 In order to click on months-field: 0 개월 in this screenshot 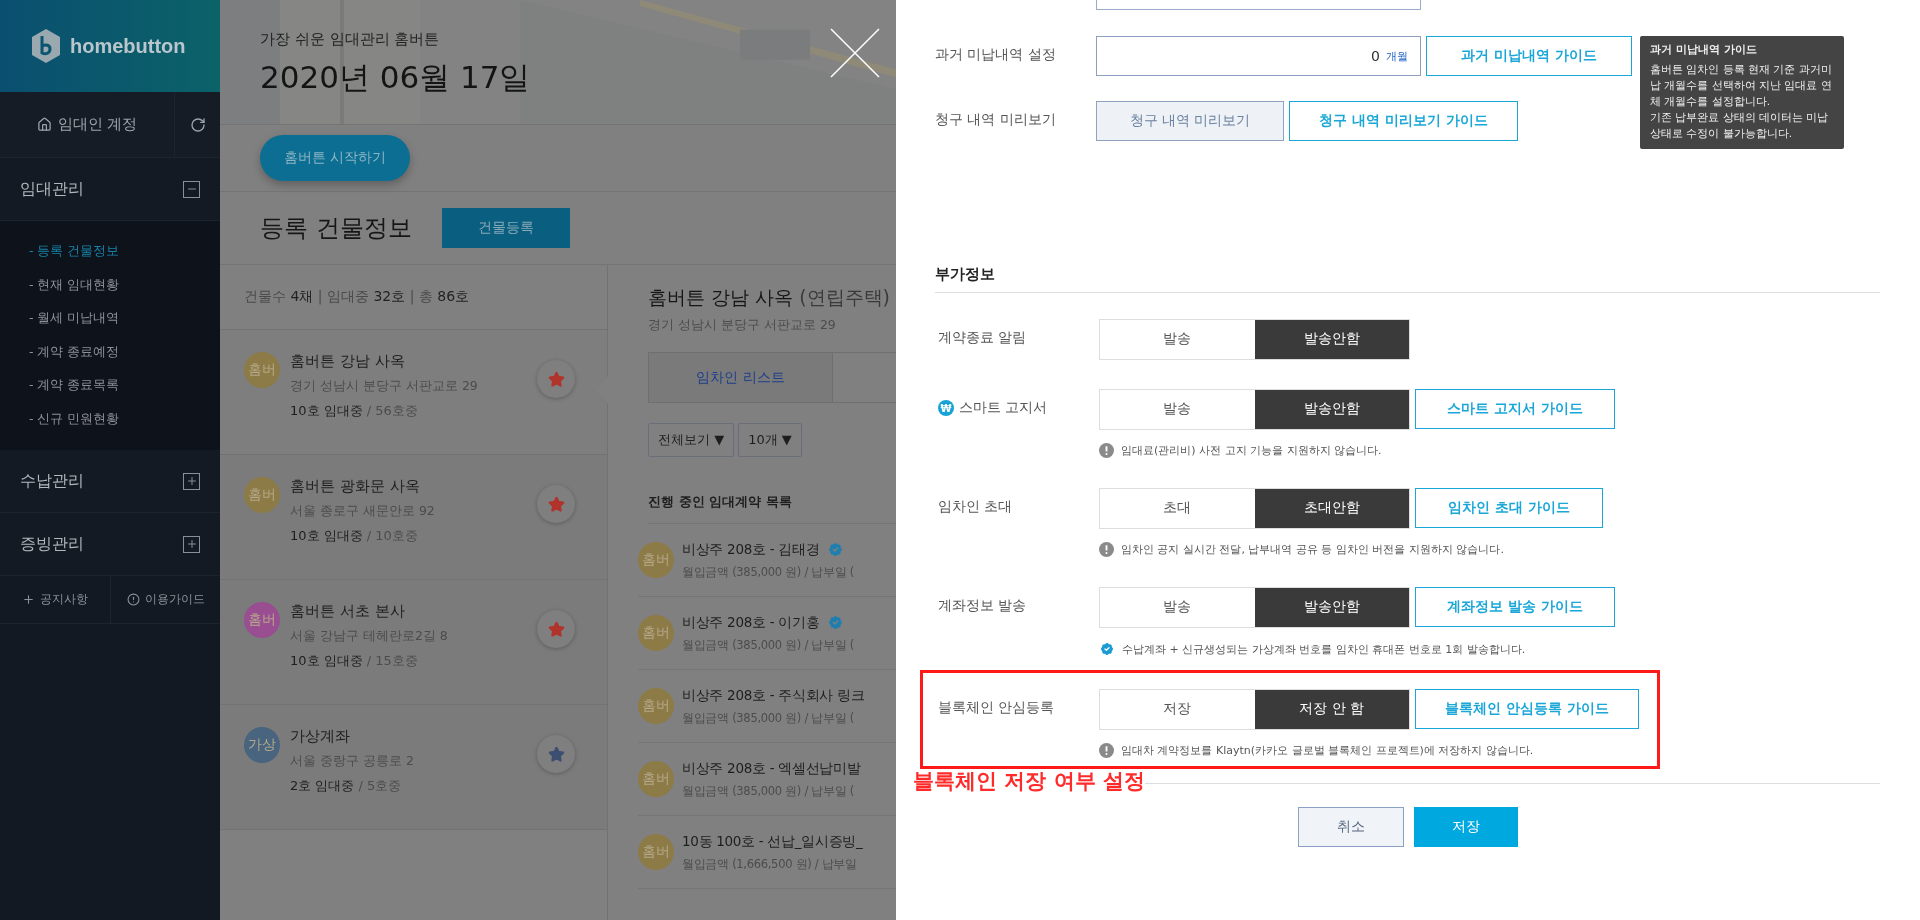, I will do `click(1258, 56)`.